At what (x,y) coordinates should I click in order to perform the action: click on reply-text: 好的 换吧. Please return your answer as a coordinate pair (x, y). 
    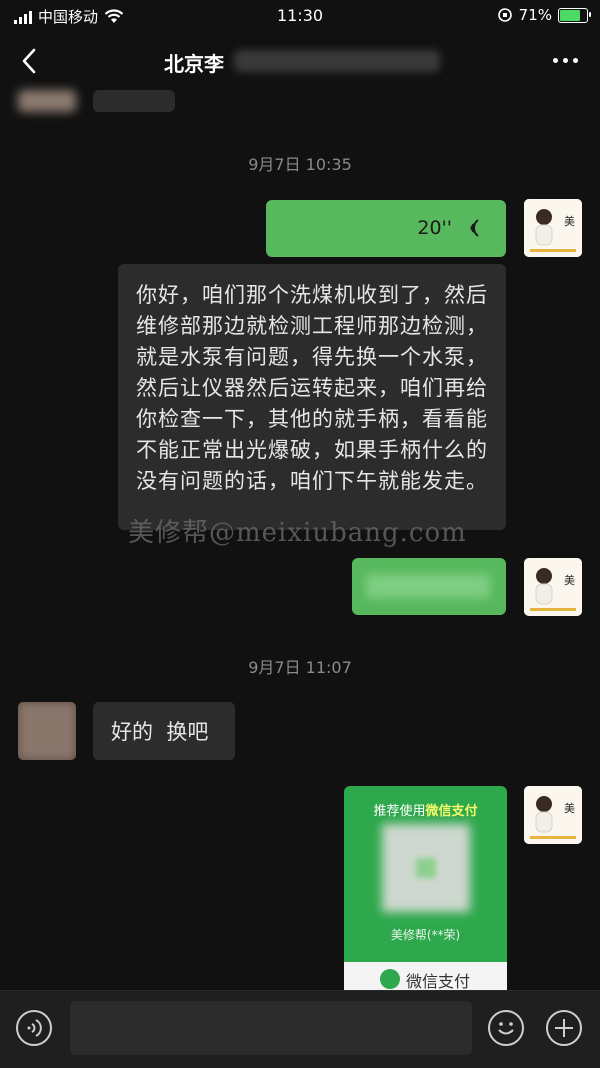
    Looking at the image, I should click on (160, 732).